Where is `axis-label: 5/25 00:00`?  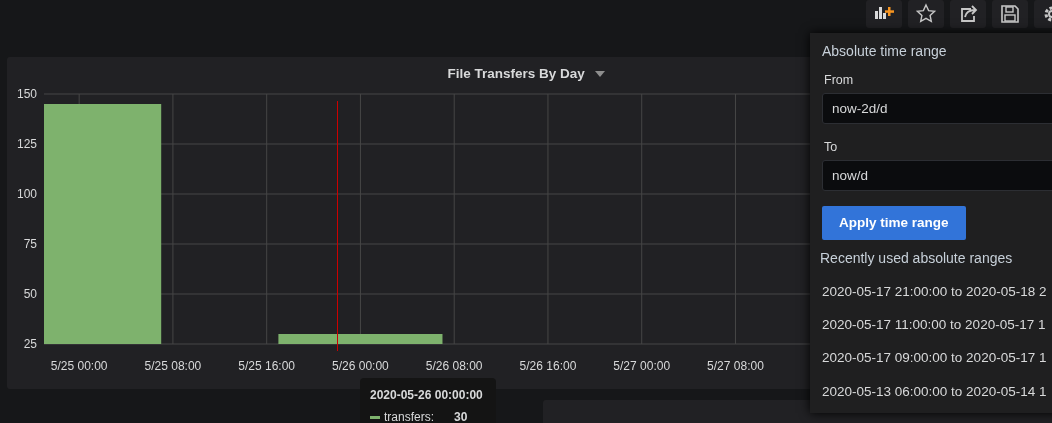
axis-label: 5/25 00:00 is located at coordinates (79, 366).